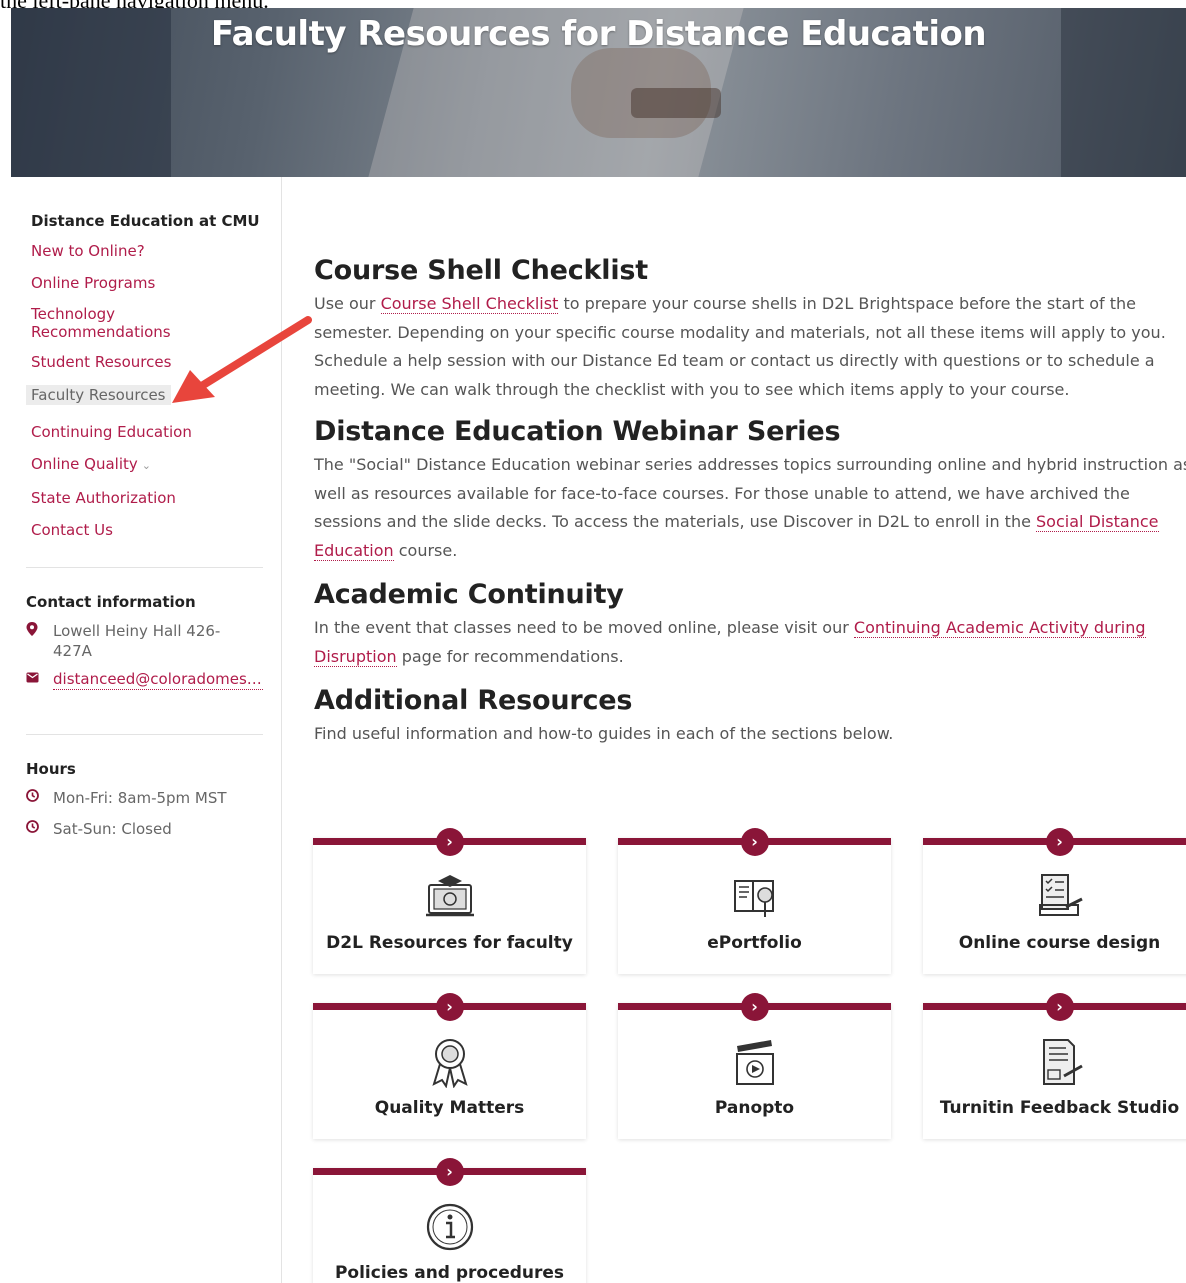  Describe the element at coordinates (151, 530) in the screenshot. I see `sidebar-item-contact-us: Contact Us` at that location.